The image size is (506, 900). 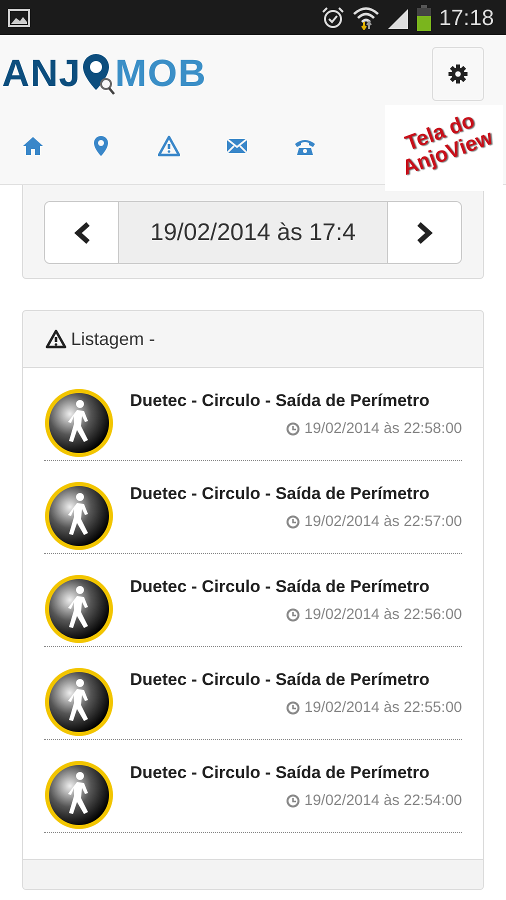 I want to click on alert-time: 19/02/2014 às 22:55:00, so click(x=383, y=708).